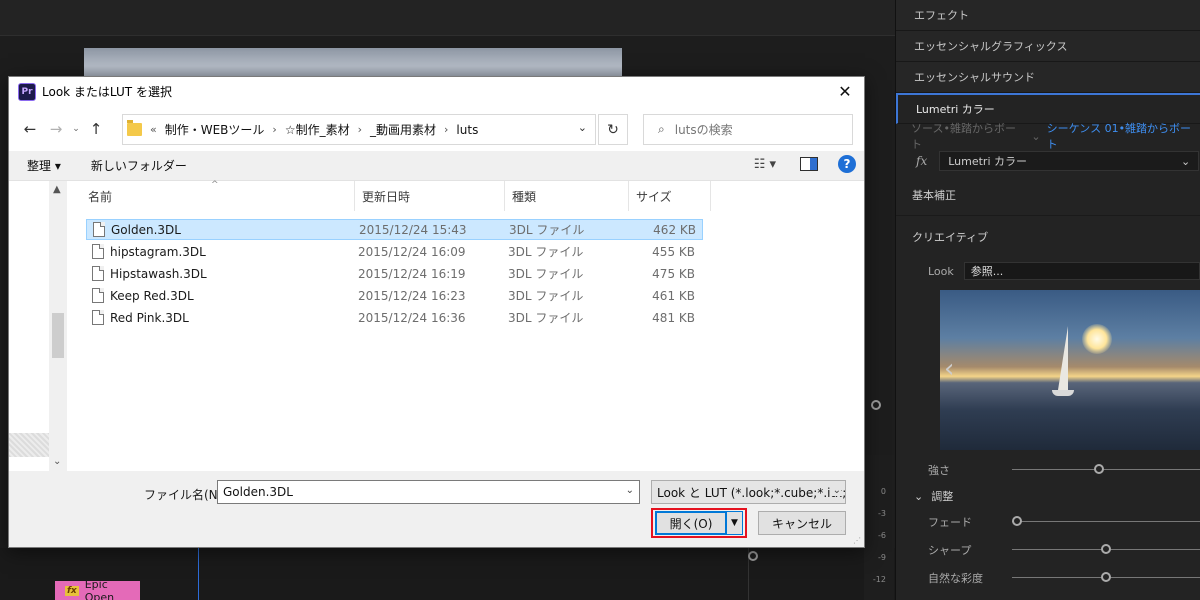 Image resolution: width=1200 pixels, height=600 pixels. Describe the element at coordinates (661, 129) in the screenshot. I see `search-icon: ⌕` at that location.